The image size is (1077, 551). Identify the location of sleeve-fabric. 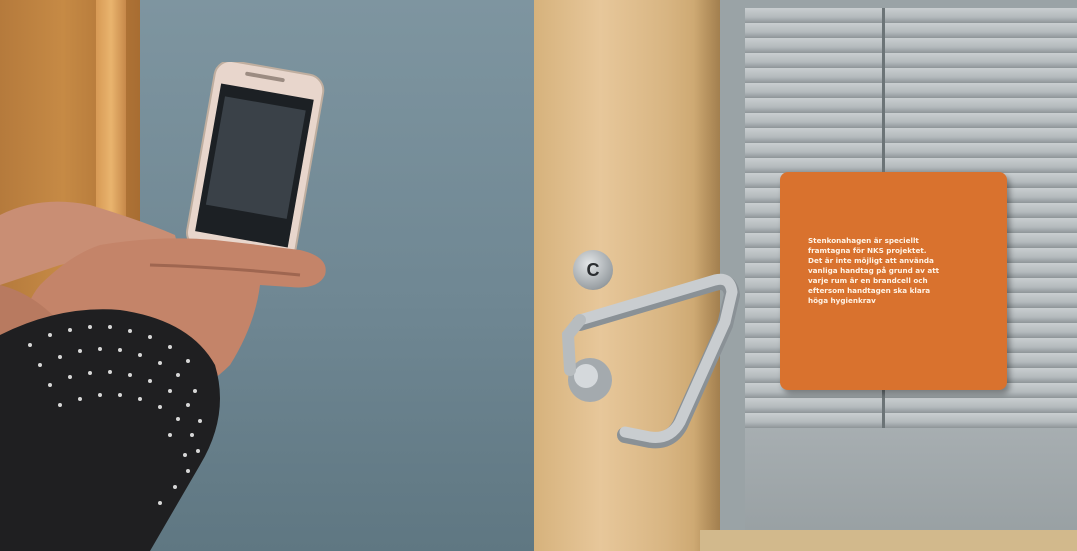
(110, 430).